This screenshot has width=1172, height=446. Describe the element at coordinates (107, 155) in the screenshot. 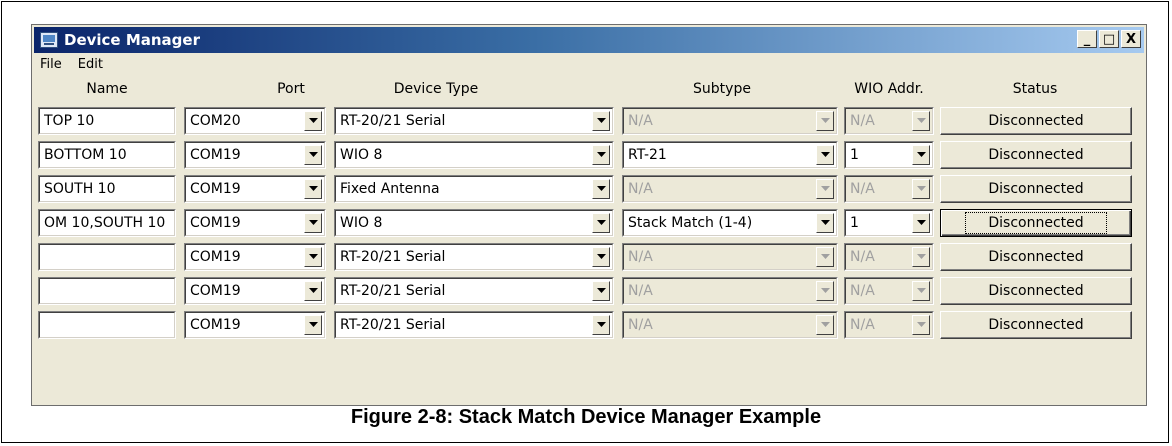

I see `device-name-input: BOTTOM 10` at that location.